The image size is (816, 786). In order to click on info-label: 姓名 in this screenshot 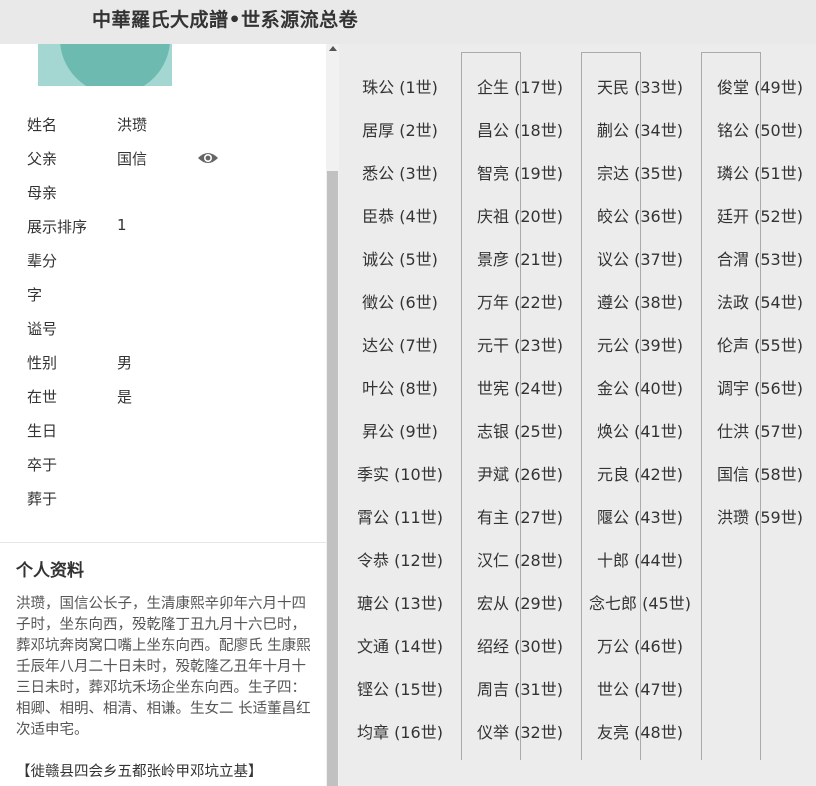, I will do `click(42, 125)`.